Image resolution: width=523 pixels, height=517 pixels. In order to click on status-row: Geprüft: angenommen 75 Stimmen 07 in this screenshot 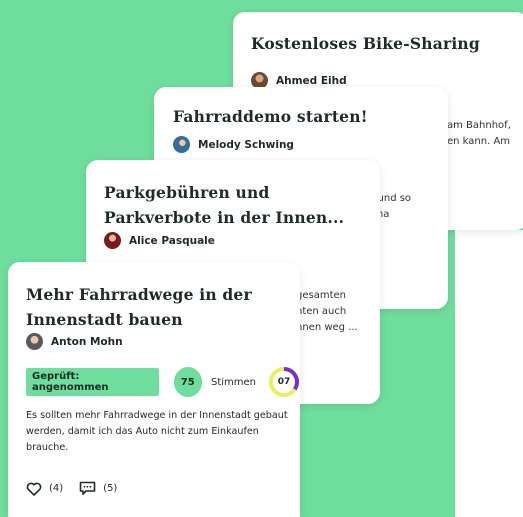, I will do `click(163, 382)`.